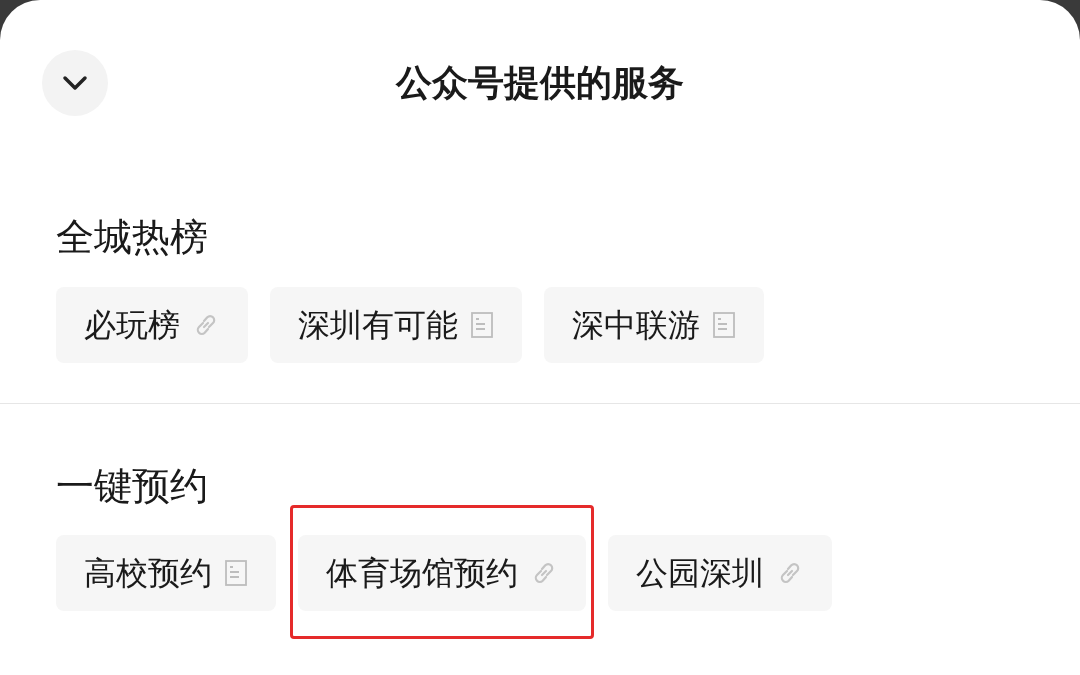  Describe the element at coordinates (720, 573) in the screenshot. I see `service-chip: 公园深圳` at that location.